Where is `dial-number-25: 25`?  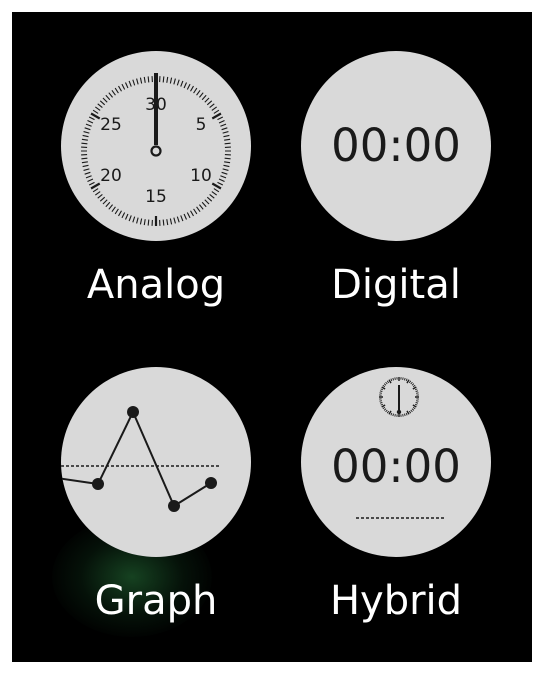
dial-number-25: 25 is located at coordinates (111, 125).